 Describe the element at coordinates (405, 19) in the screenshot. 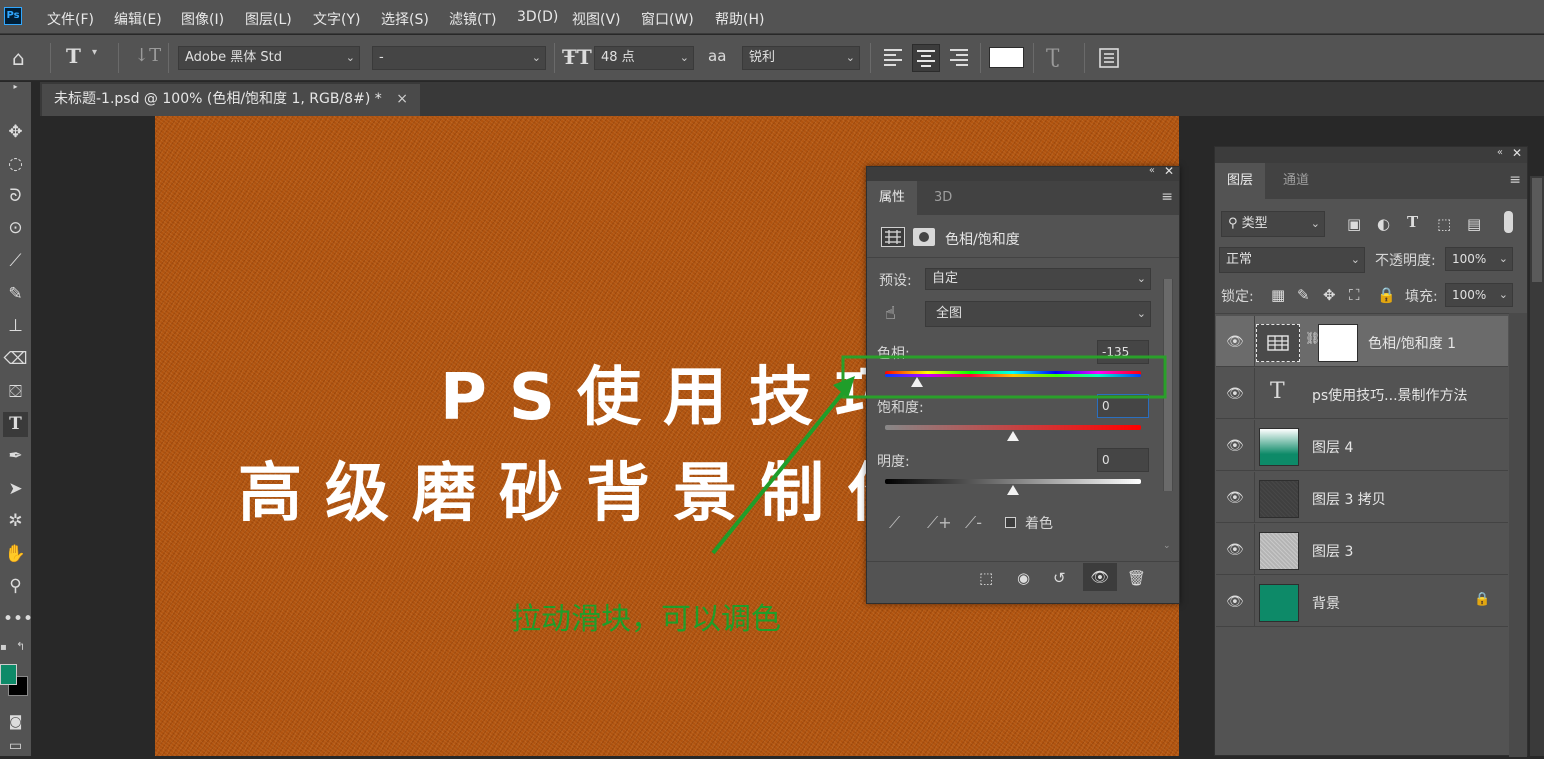

I see `menu-select: 选择(S)` at that location.